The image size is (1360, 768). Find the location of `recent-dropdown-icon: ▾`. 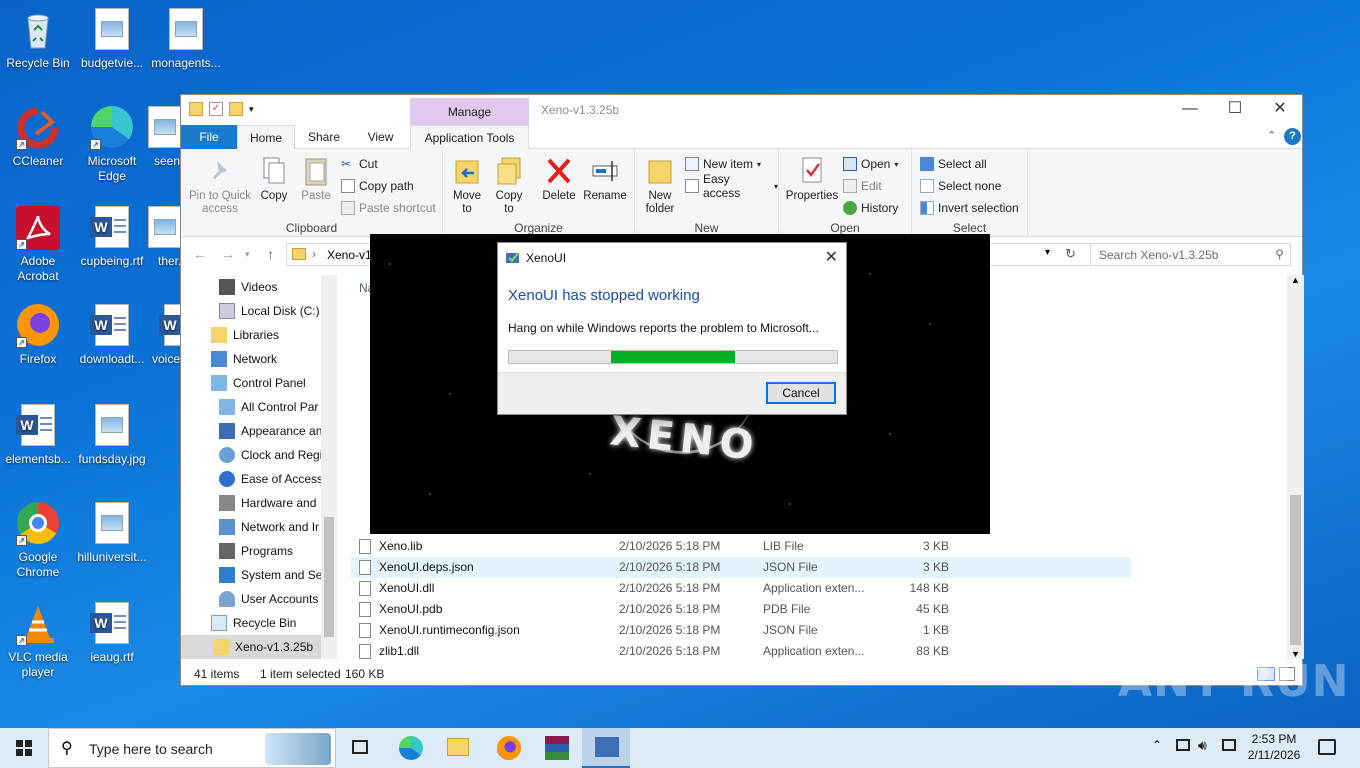

recent-dropdown-icon: ▾ is located at coordinates (247, 254).